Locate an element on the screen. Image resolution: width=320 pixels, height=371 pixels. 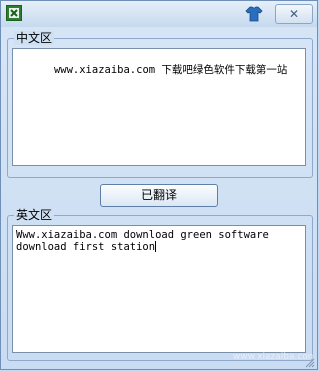
close-icon: ✕ is located at coordinates (294, 14).